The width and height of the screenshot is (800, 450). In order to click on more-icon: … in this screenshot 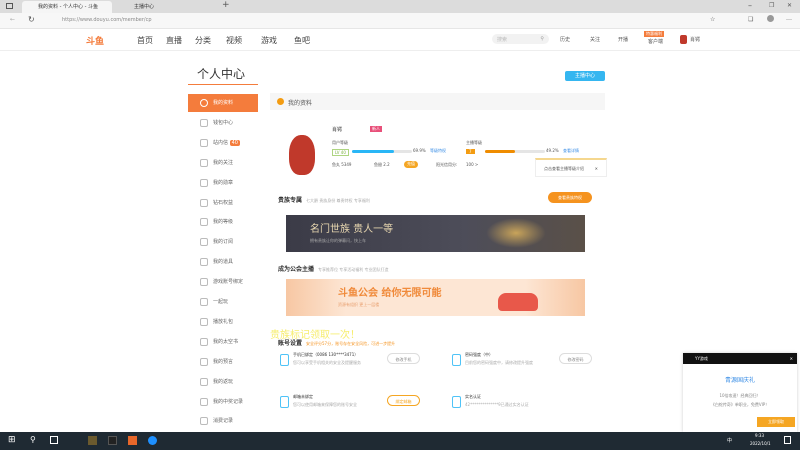, I will do `click(789, 18)`.